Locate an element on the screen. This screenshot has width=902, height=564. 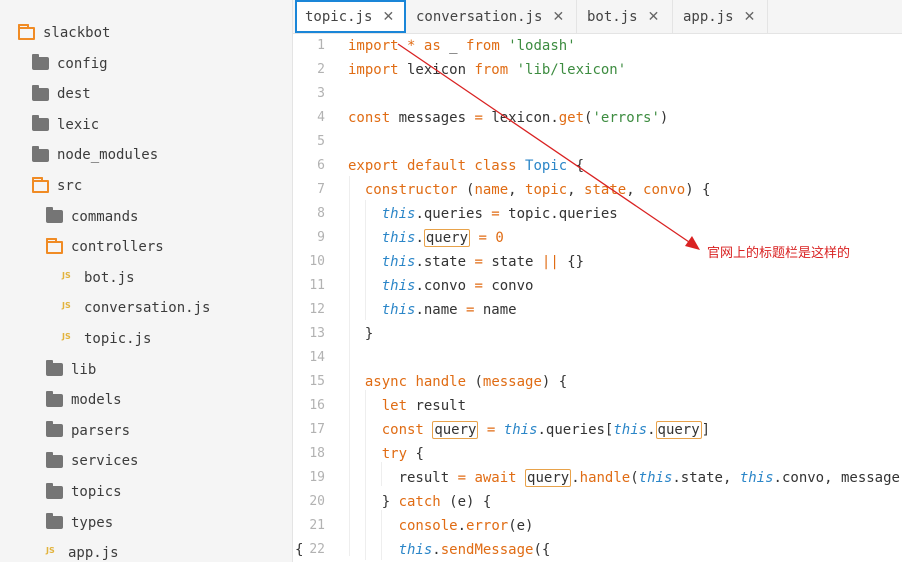
tree-item-label: lib is located at coordinates (84, 369).